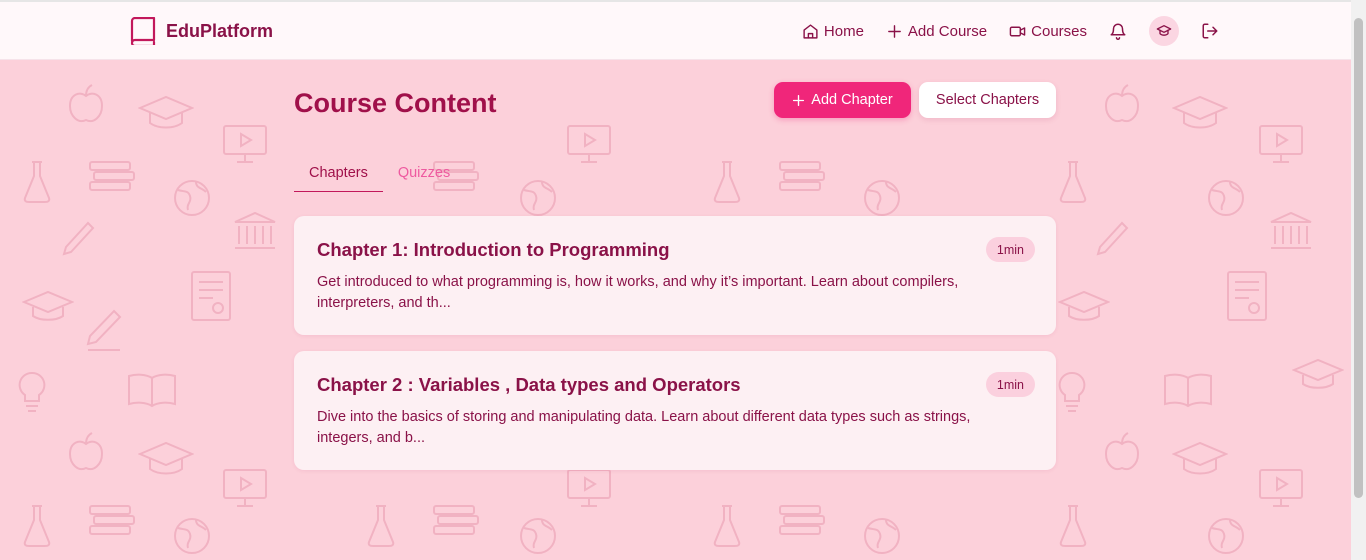 This screenshot has width=1366, height=560. Describe the element at coordinates (143, 31) in the screenshot. I see `book-icon` at that location.